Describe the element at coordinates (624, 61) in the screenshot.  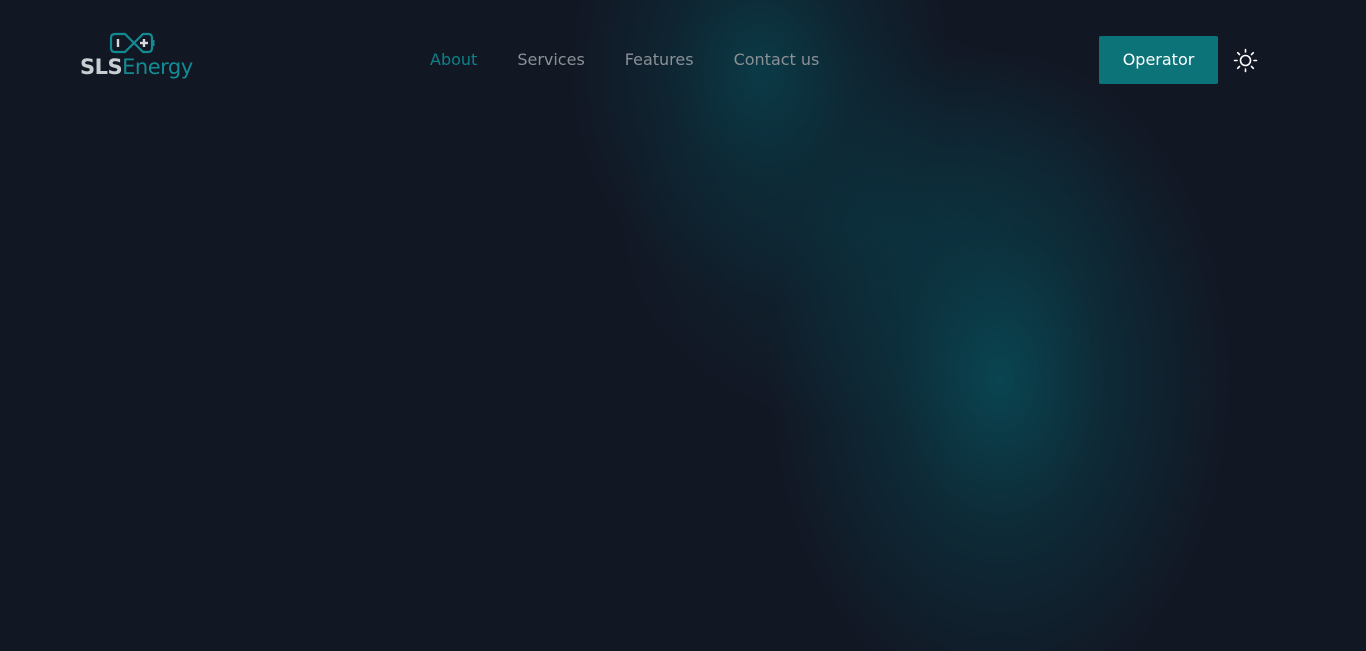
I see `main-nav: About Services Features Contact us` at that location.